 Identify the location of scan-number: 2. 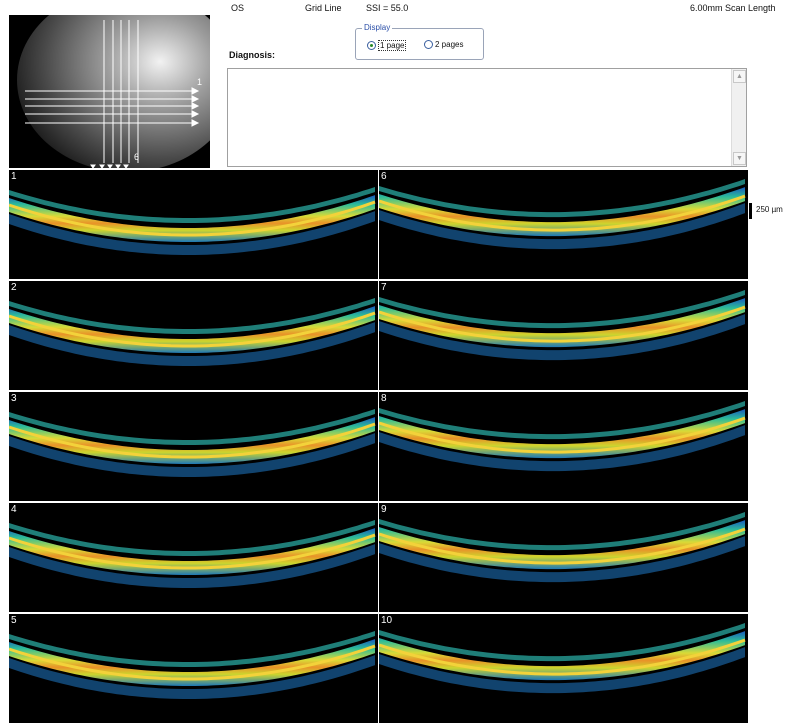
(14, 287).